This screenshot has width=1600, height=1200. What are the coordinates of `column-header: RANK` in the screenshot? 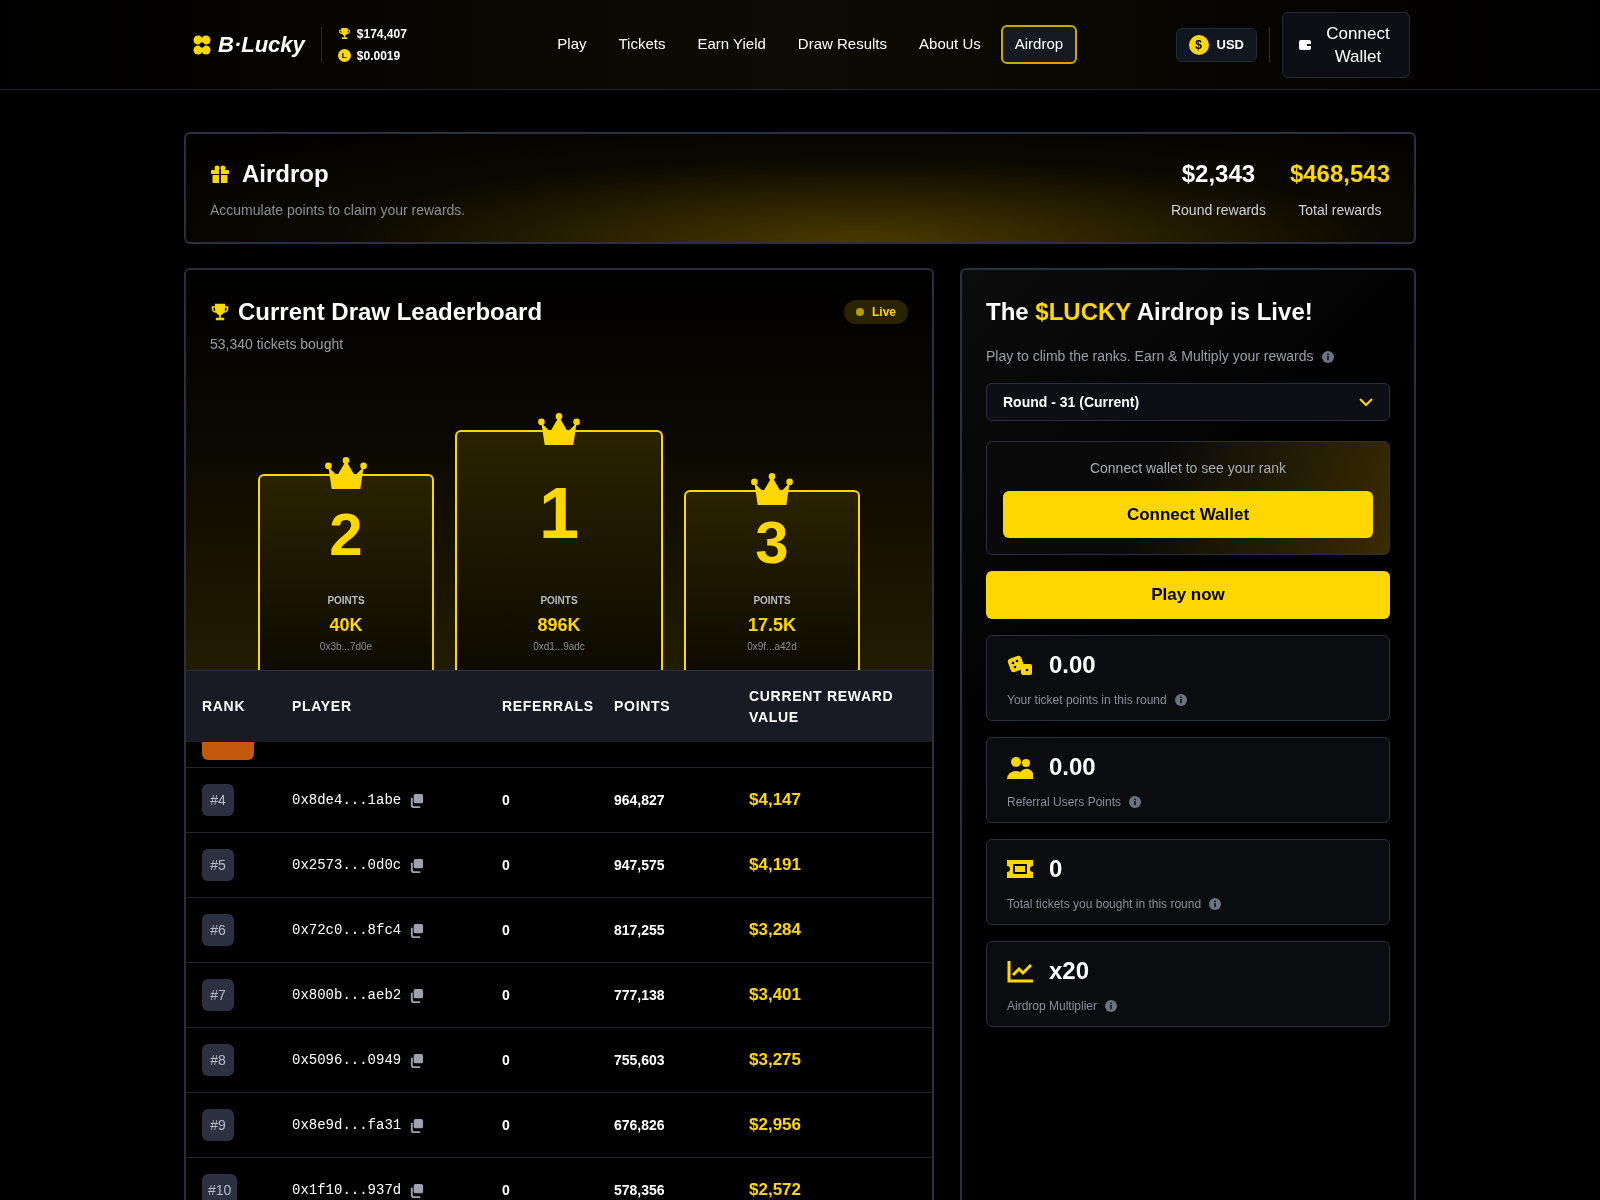 It's located at (224, 706).